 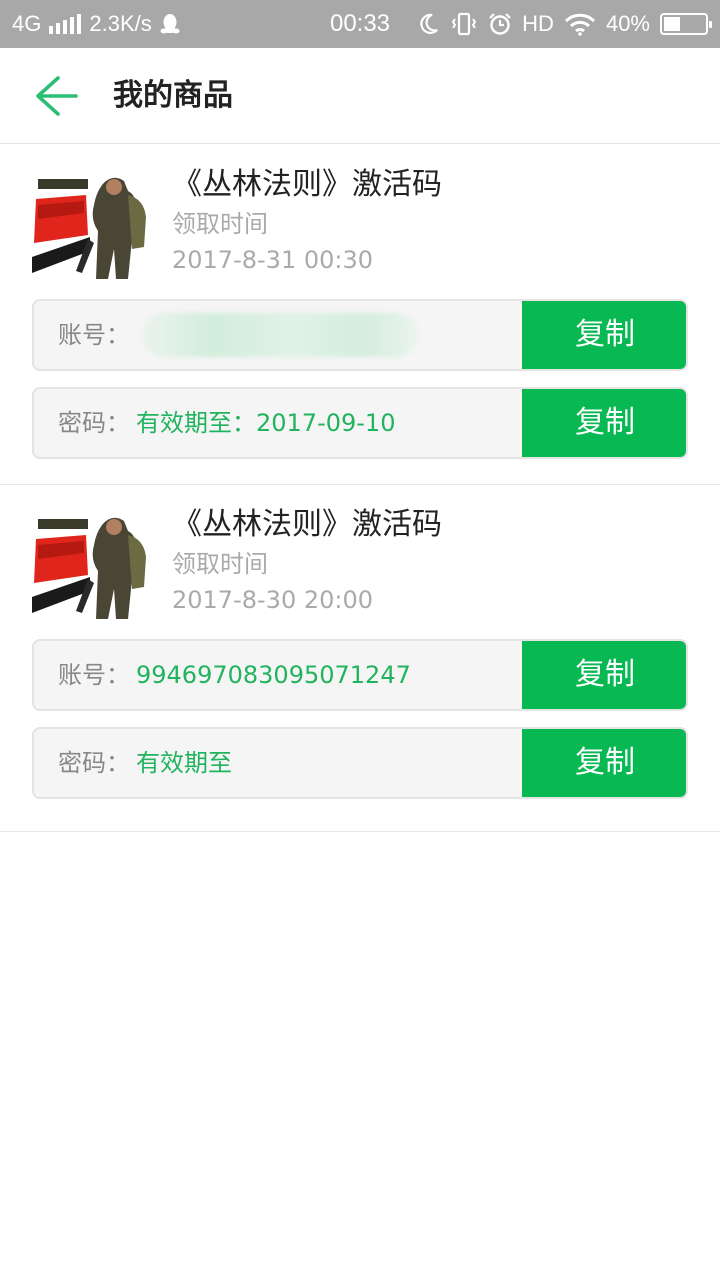 I want to click on battery-icon, so click(x=686, y=24).